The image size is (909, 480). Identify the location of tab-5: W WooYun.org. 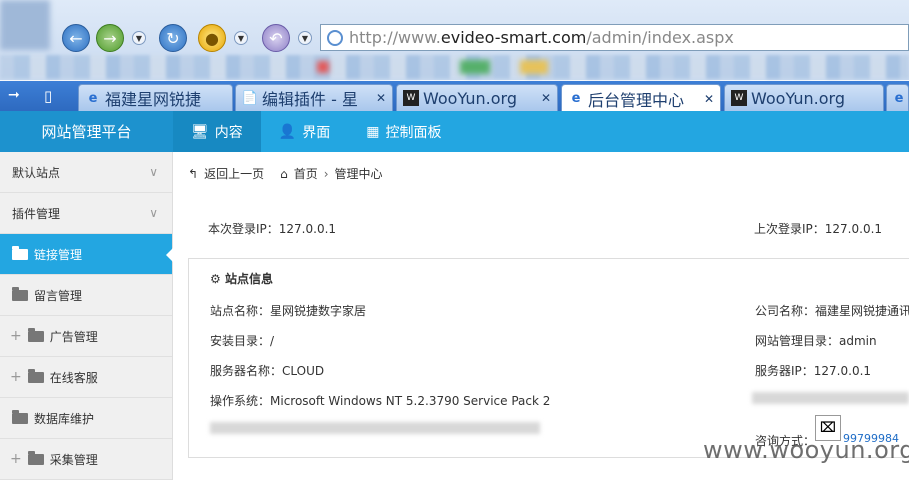
(804, 97).